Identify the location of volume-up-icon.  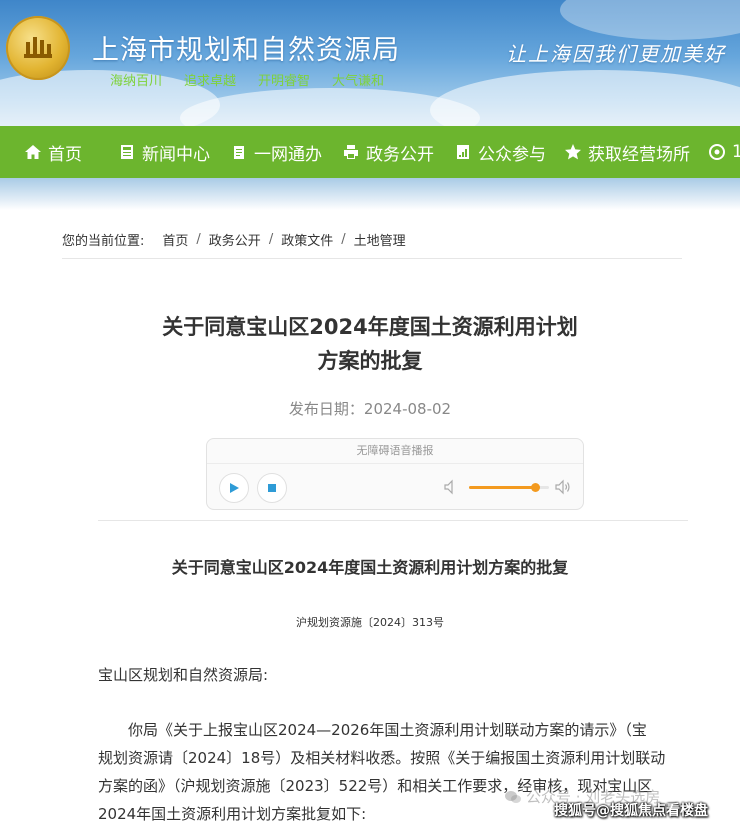
(563, 487).